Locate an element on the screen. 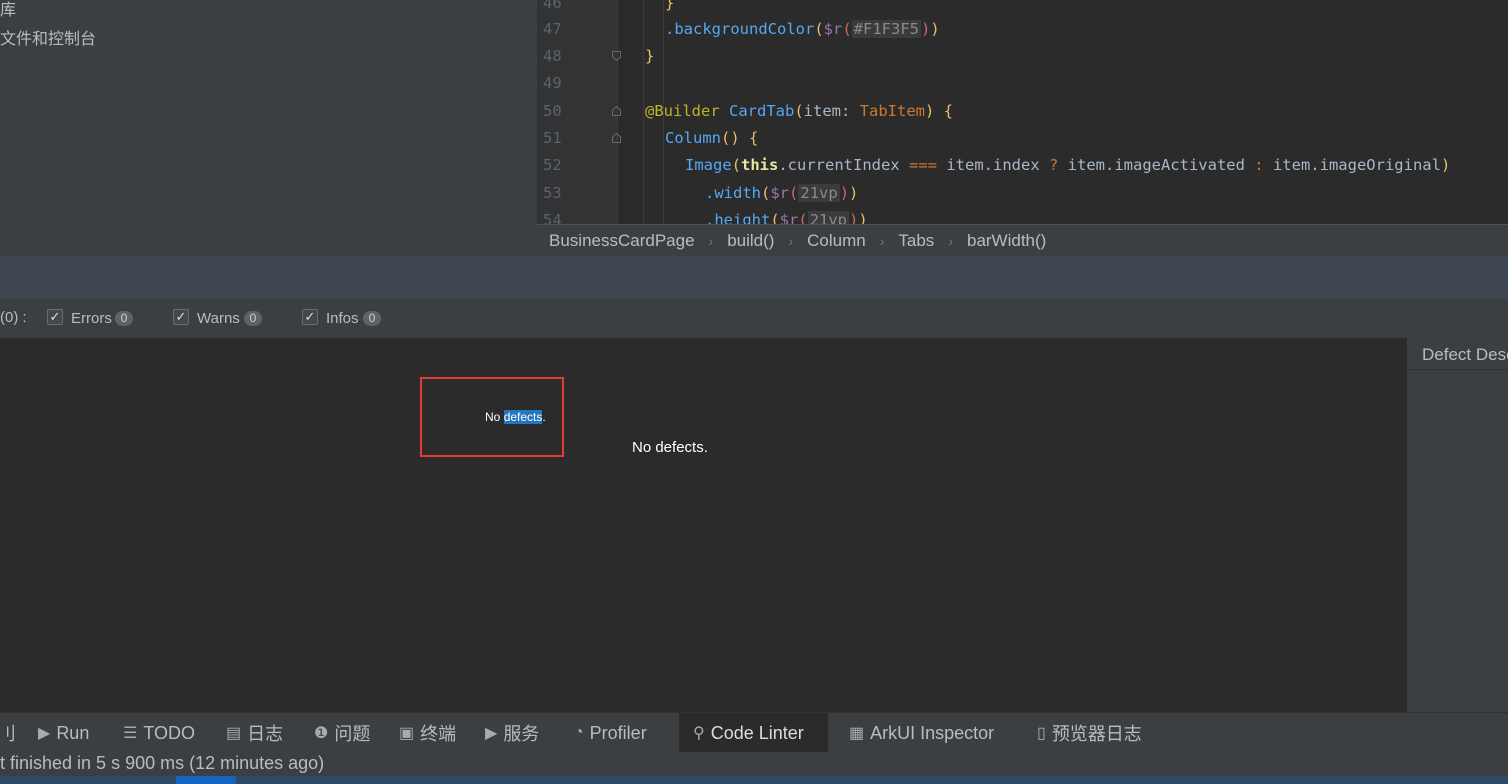 The width and height of the screenshot is (1508, 784). tab-label: ArkUI Inspector is located at coordinates (932, 732).